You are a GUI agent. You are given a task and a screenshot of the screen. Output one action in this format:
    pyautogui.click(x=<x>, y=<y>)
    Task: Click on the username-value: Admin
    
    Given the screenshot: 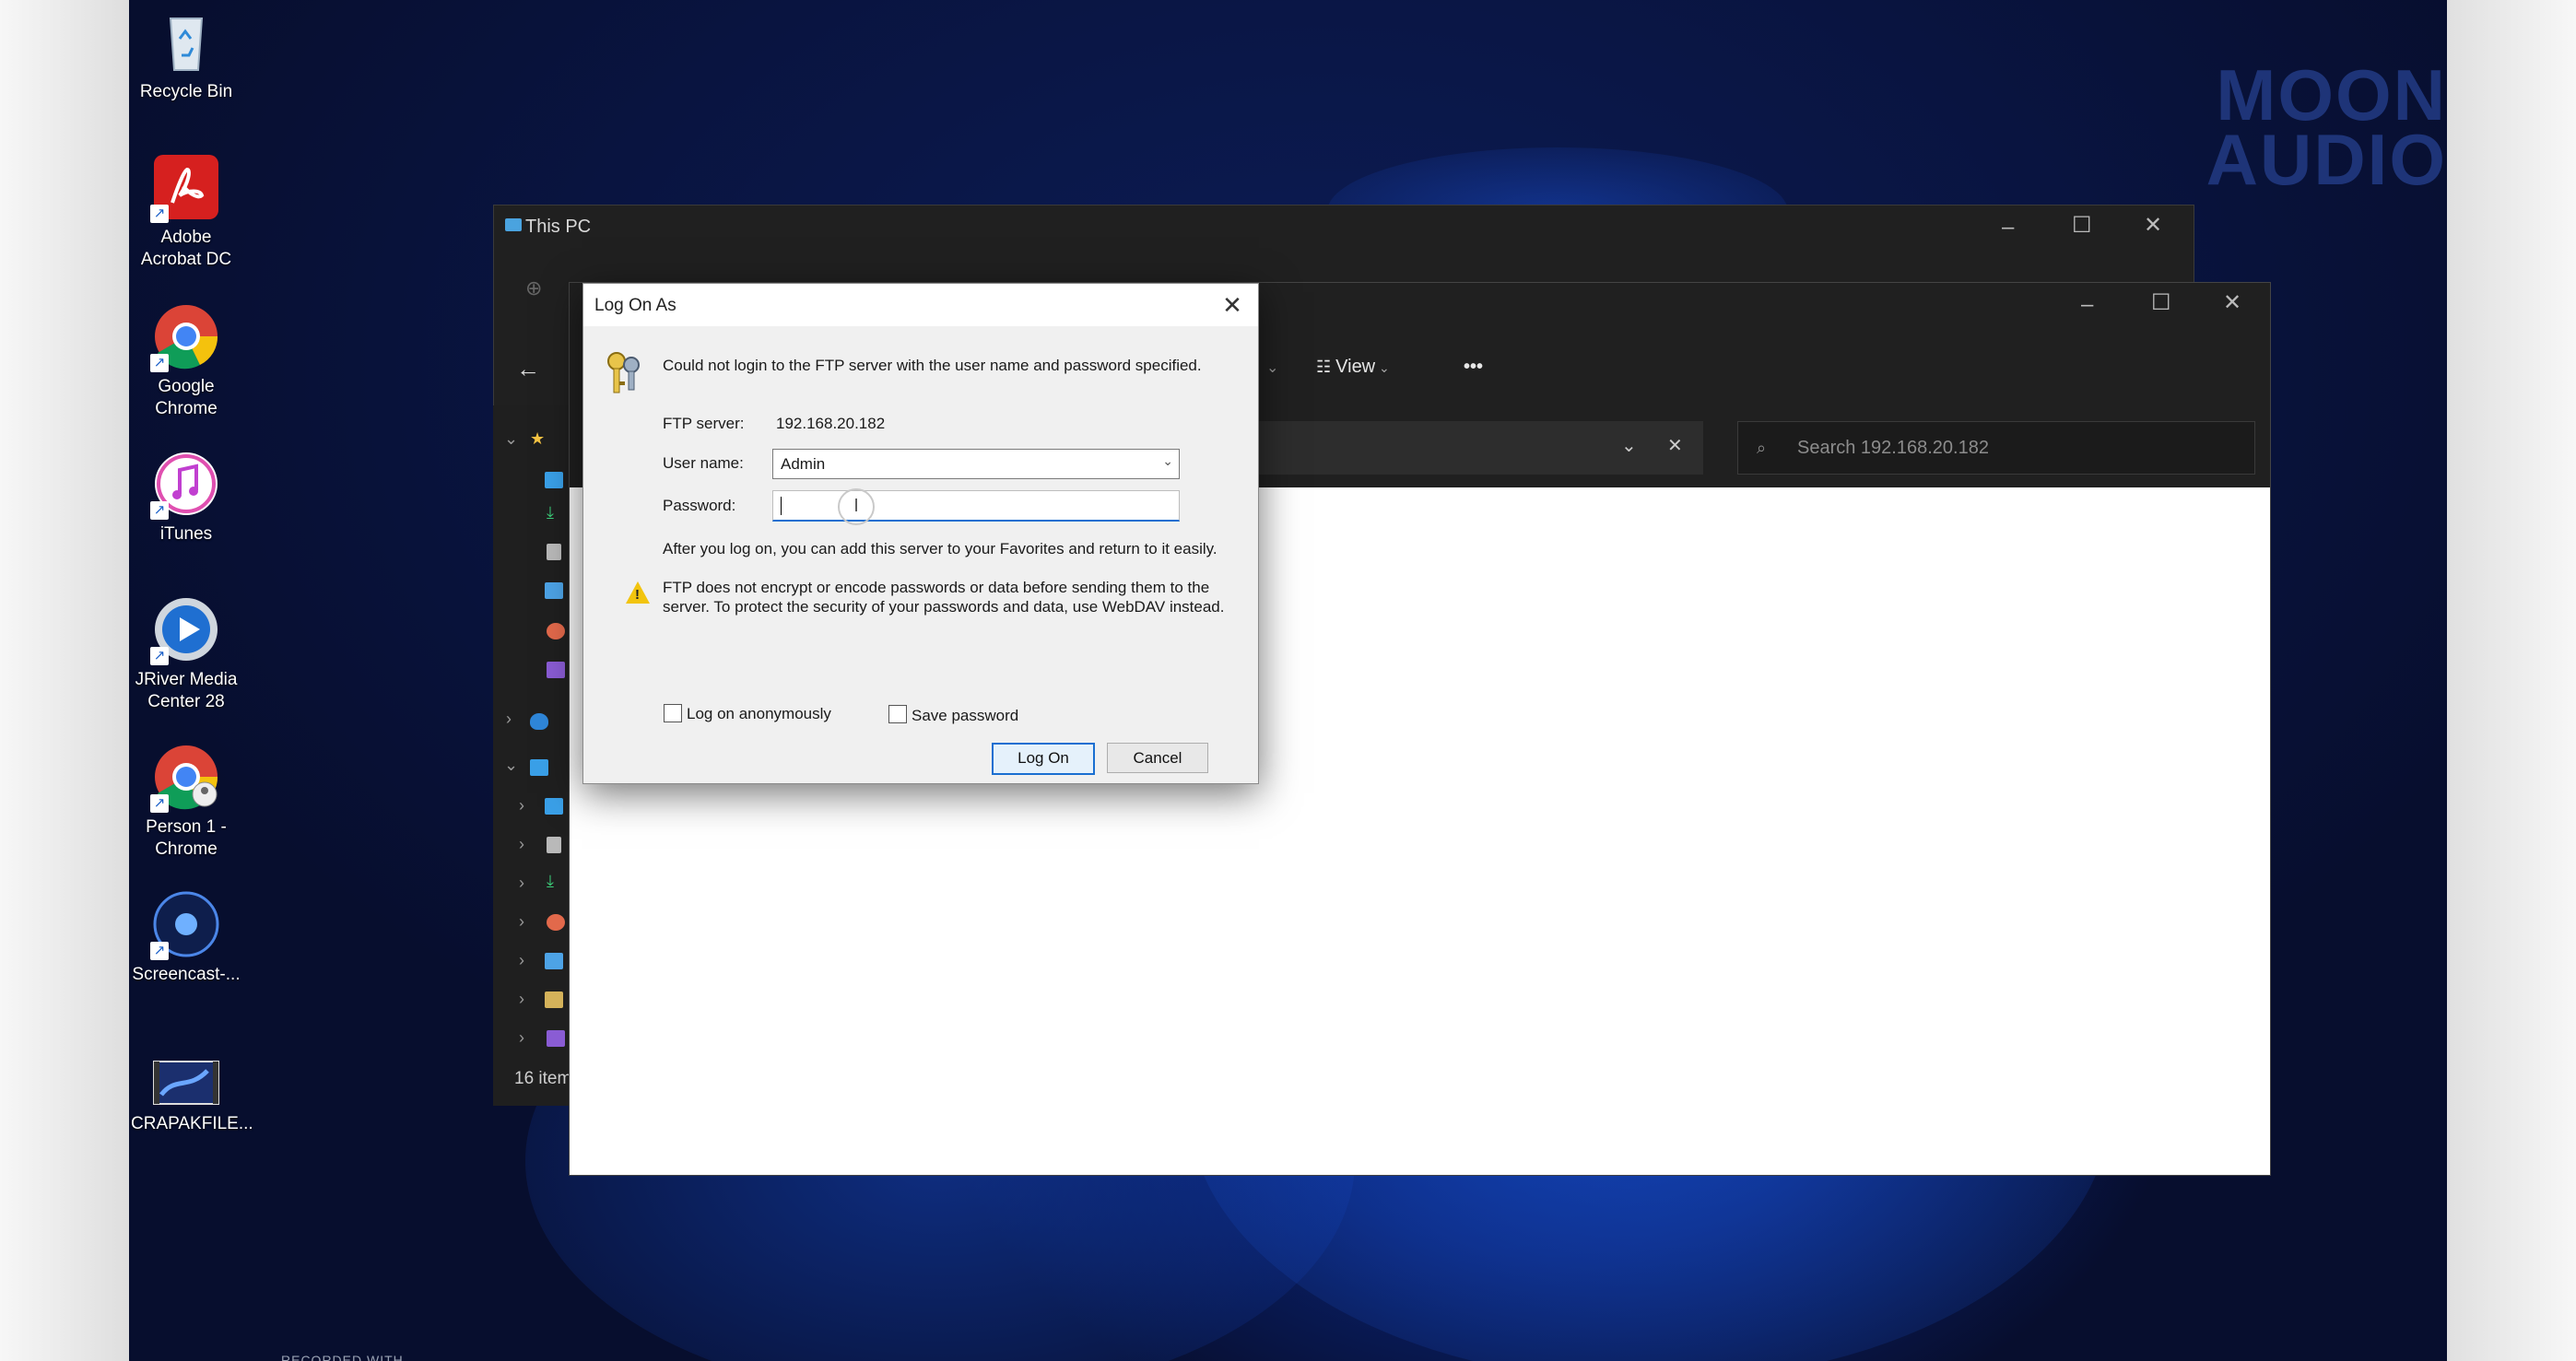 What is the action you would take?
    pyautogui.click(x=803, y=464)
    